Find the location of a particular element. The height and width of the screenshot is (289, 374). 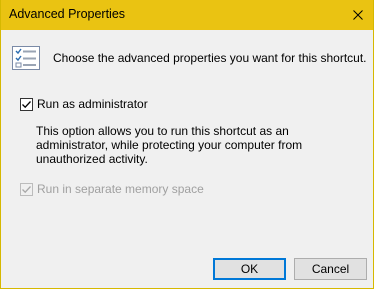

run-as-administrator-label: Run as administrator is located at coordinates (92, 104).